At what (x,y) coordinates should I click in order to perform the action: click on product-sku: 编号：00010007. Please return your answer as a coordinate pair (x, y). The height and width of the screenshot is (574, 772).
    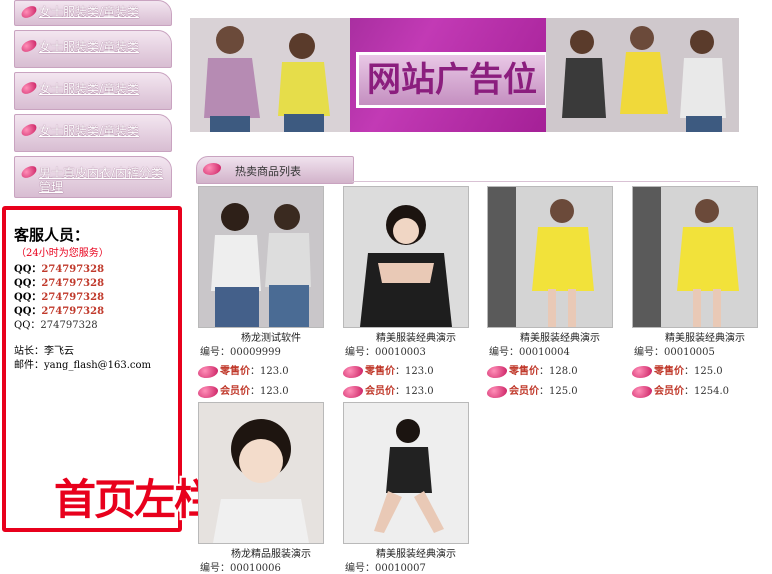
    Looking at the image, I should click on (385, 568).